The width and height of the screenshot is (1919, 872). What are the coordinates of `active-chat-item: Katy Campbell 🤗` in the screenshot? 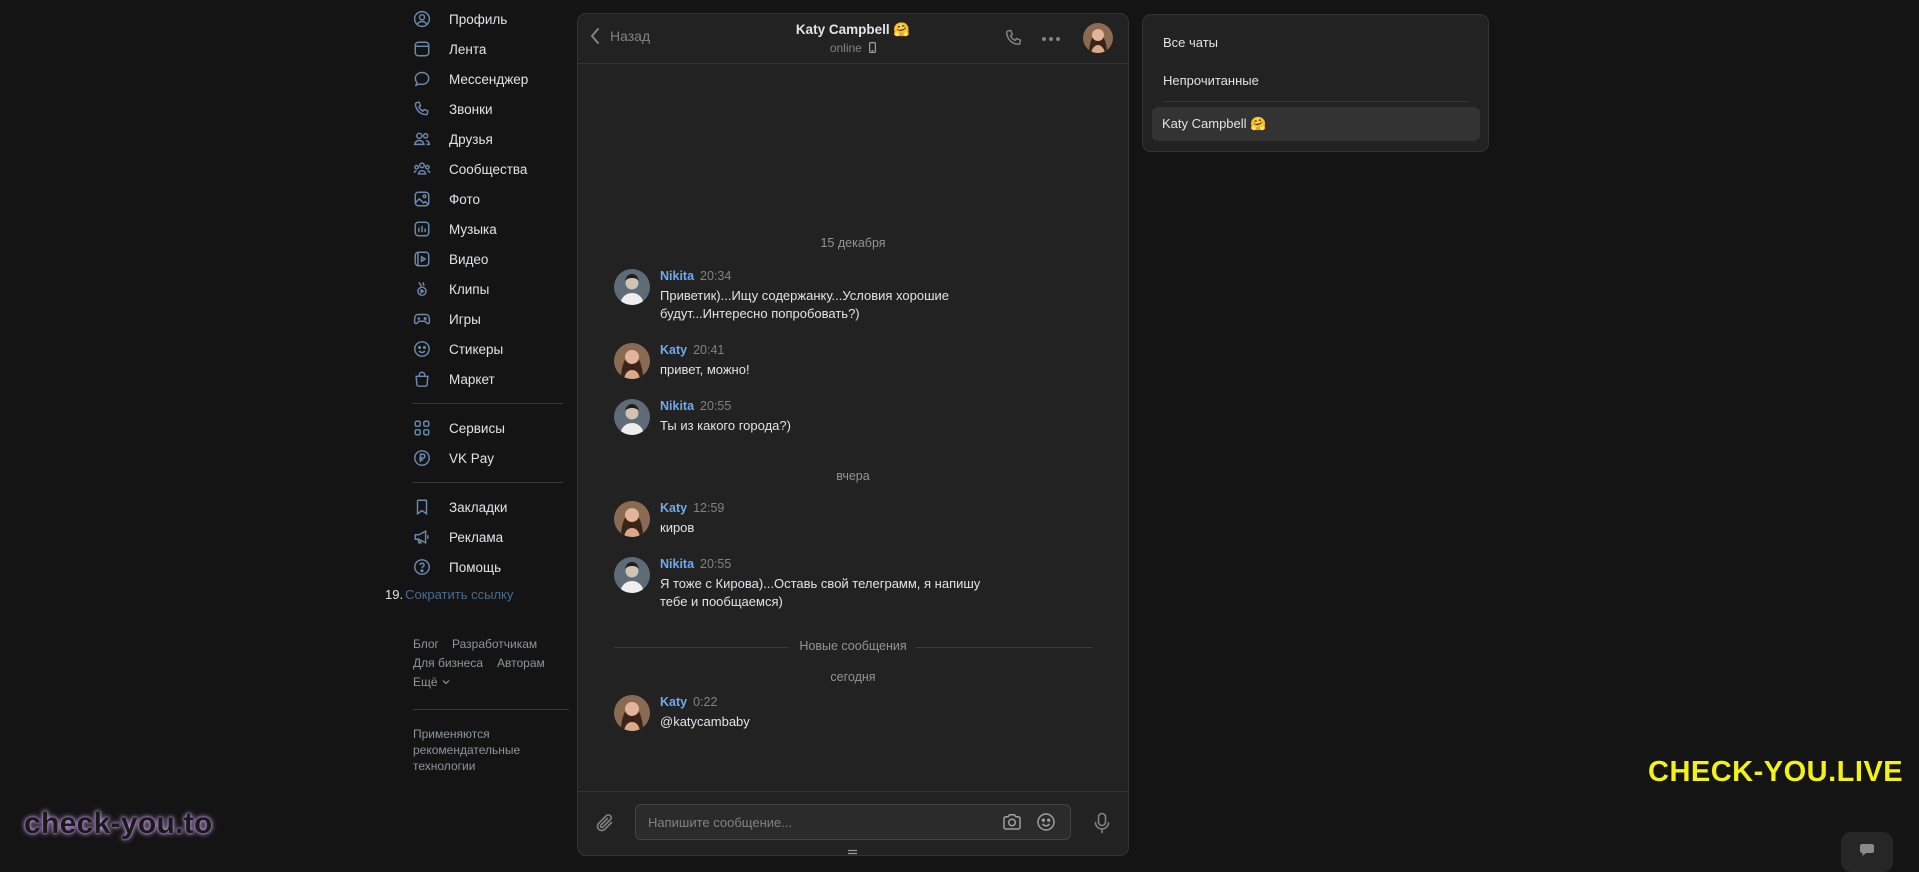 It's located at (1316, 124).